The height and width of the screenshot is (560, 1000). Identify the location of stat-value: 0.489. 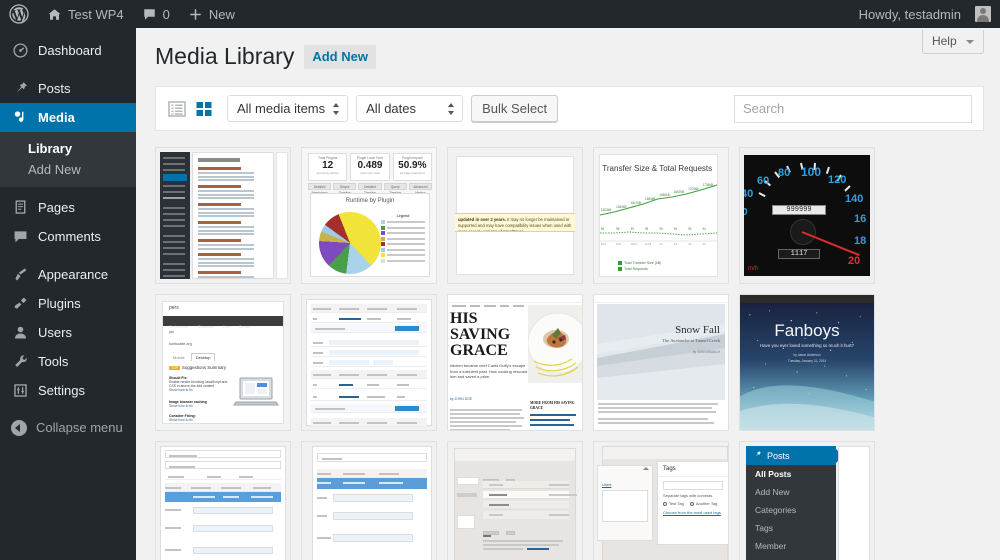
(370, 165).